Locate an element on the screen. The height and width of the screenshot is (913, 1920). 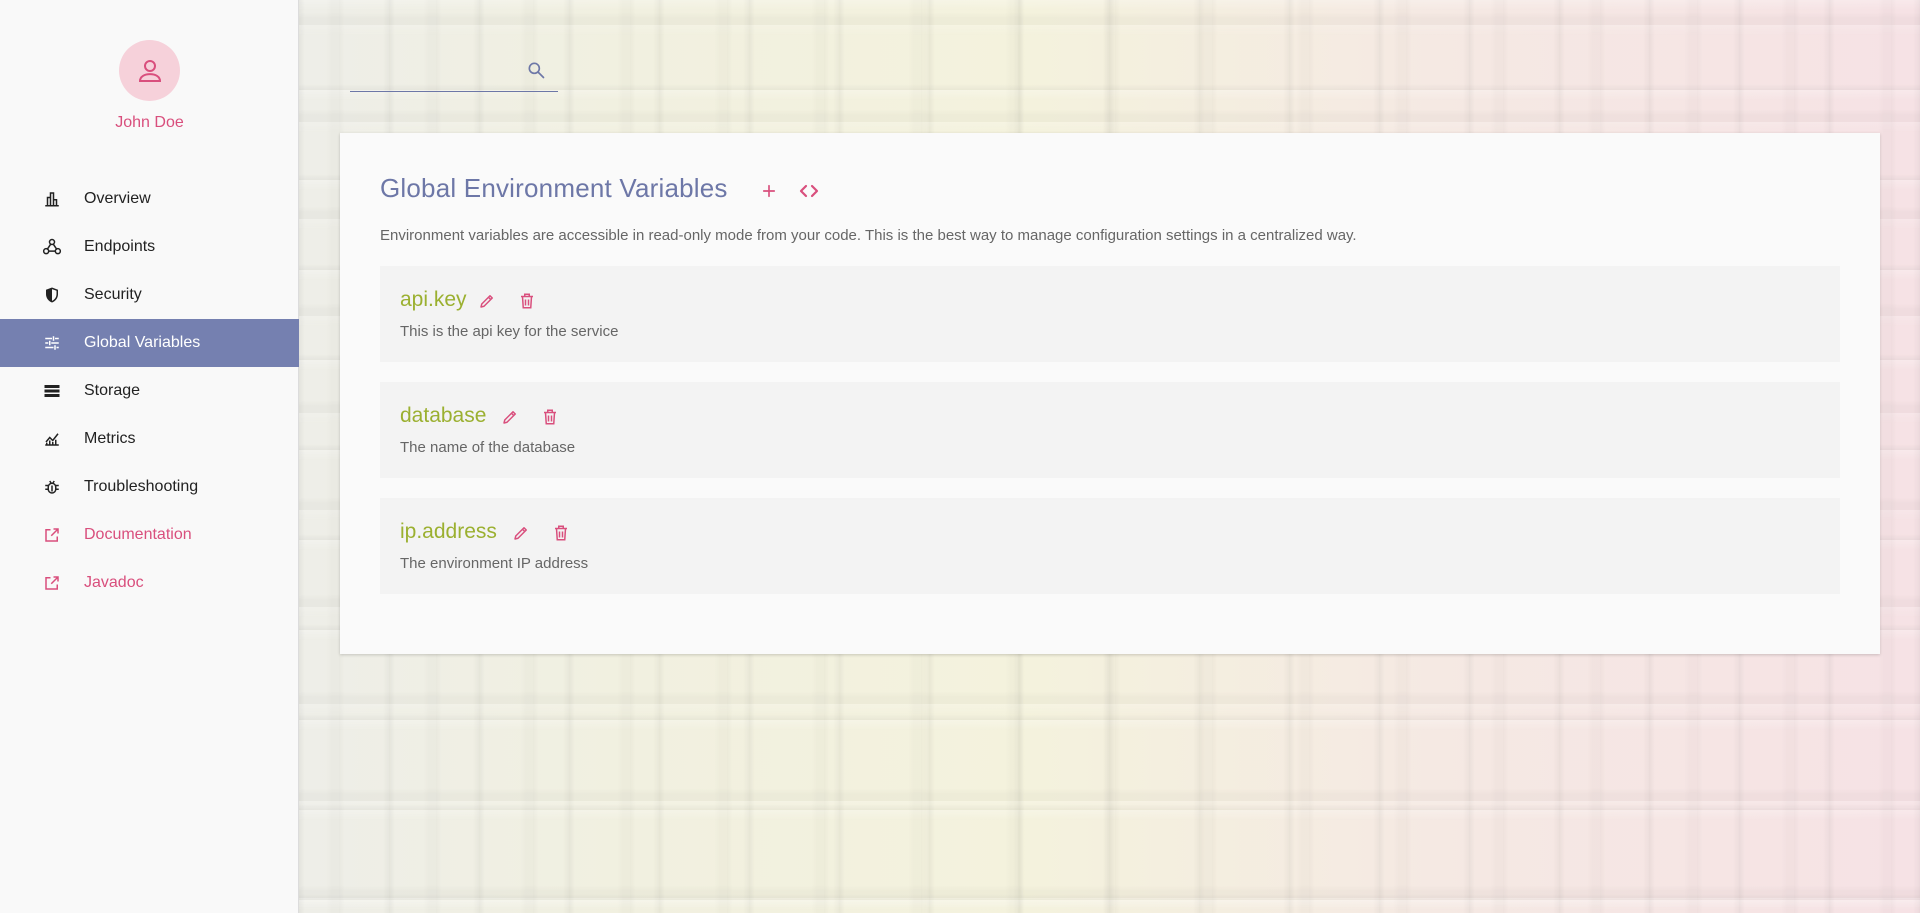
avatar is located at coordinates (149, 70).